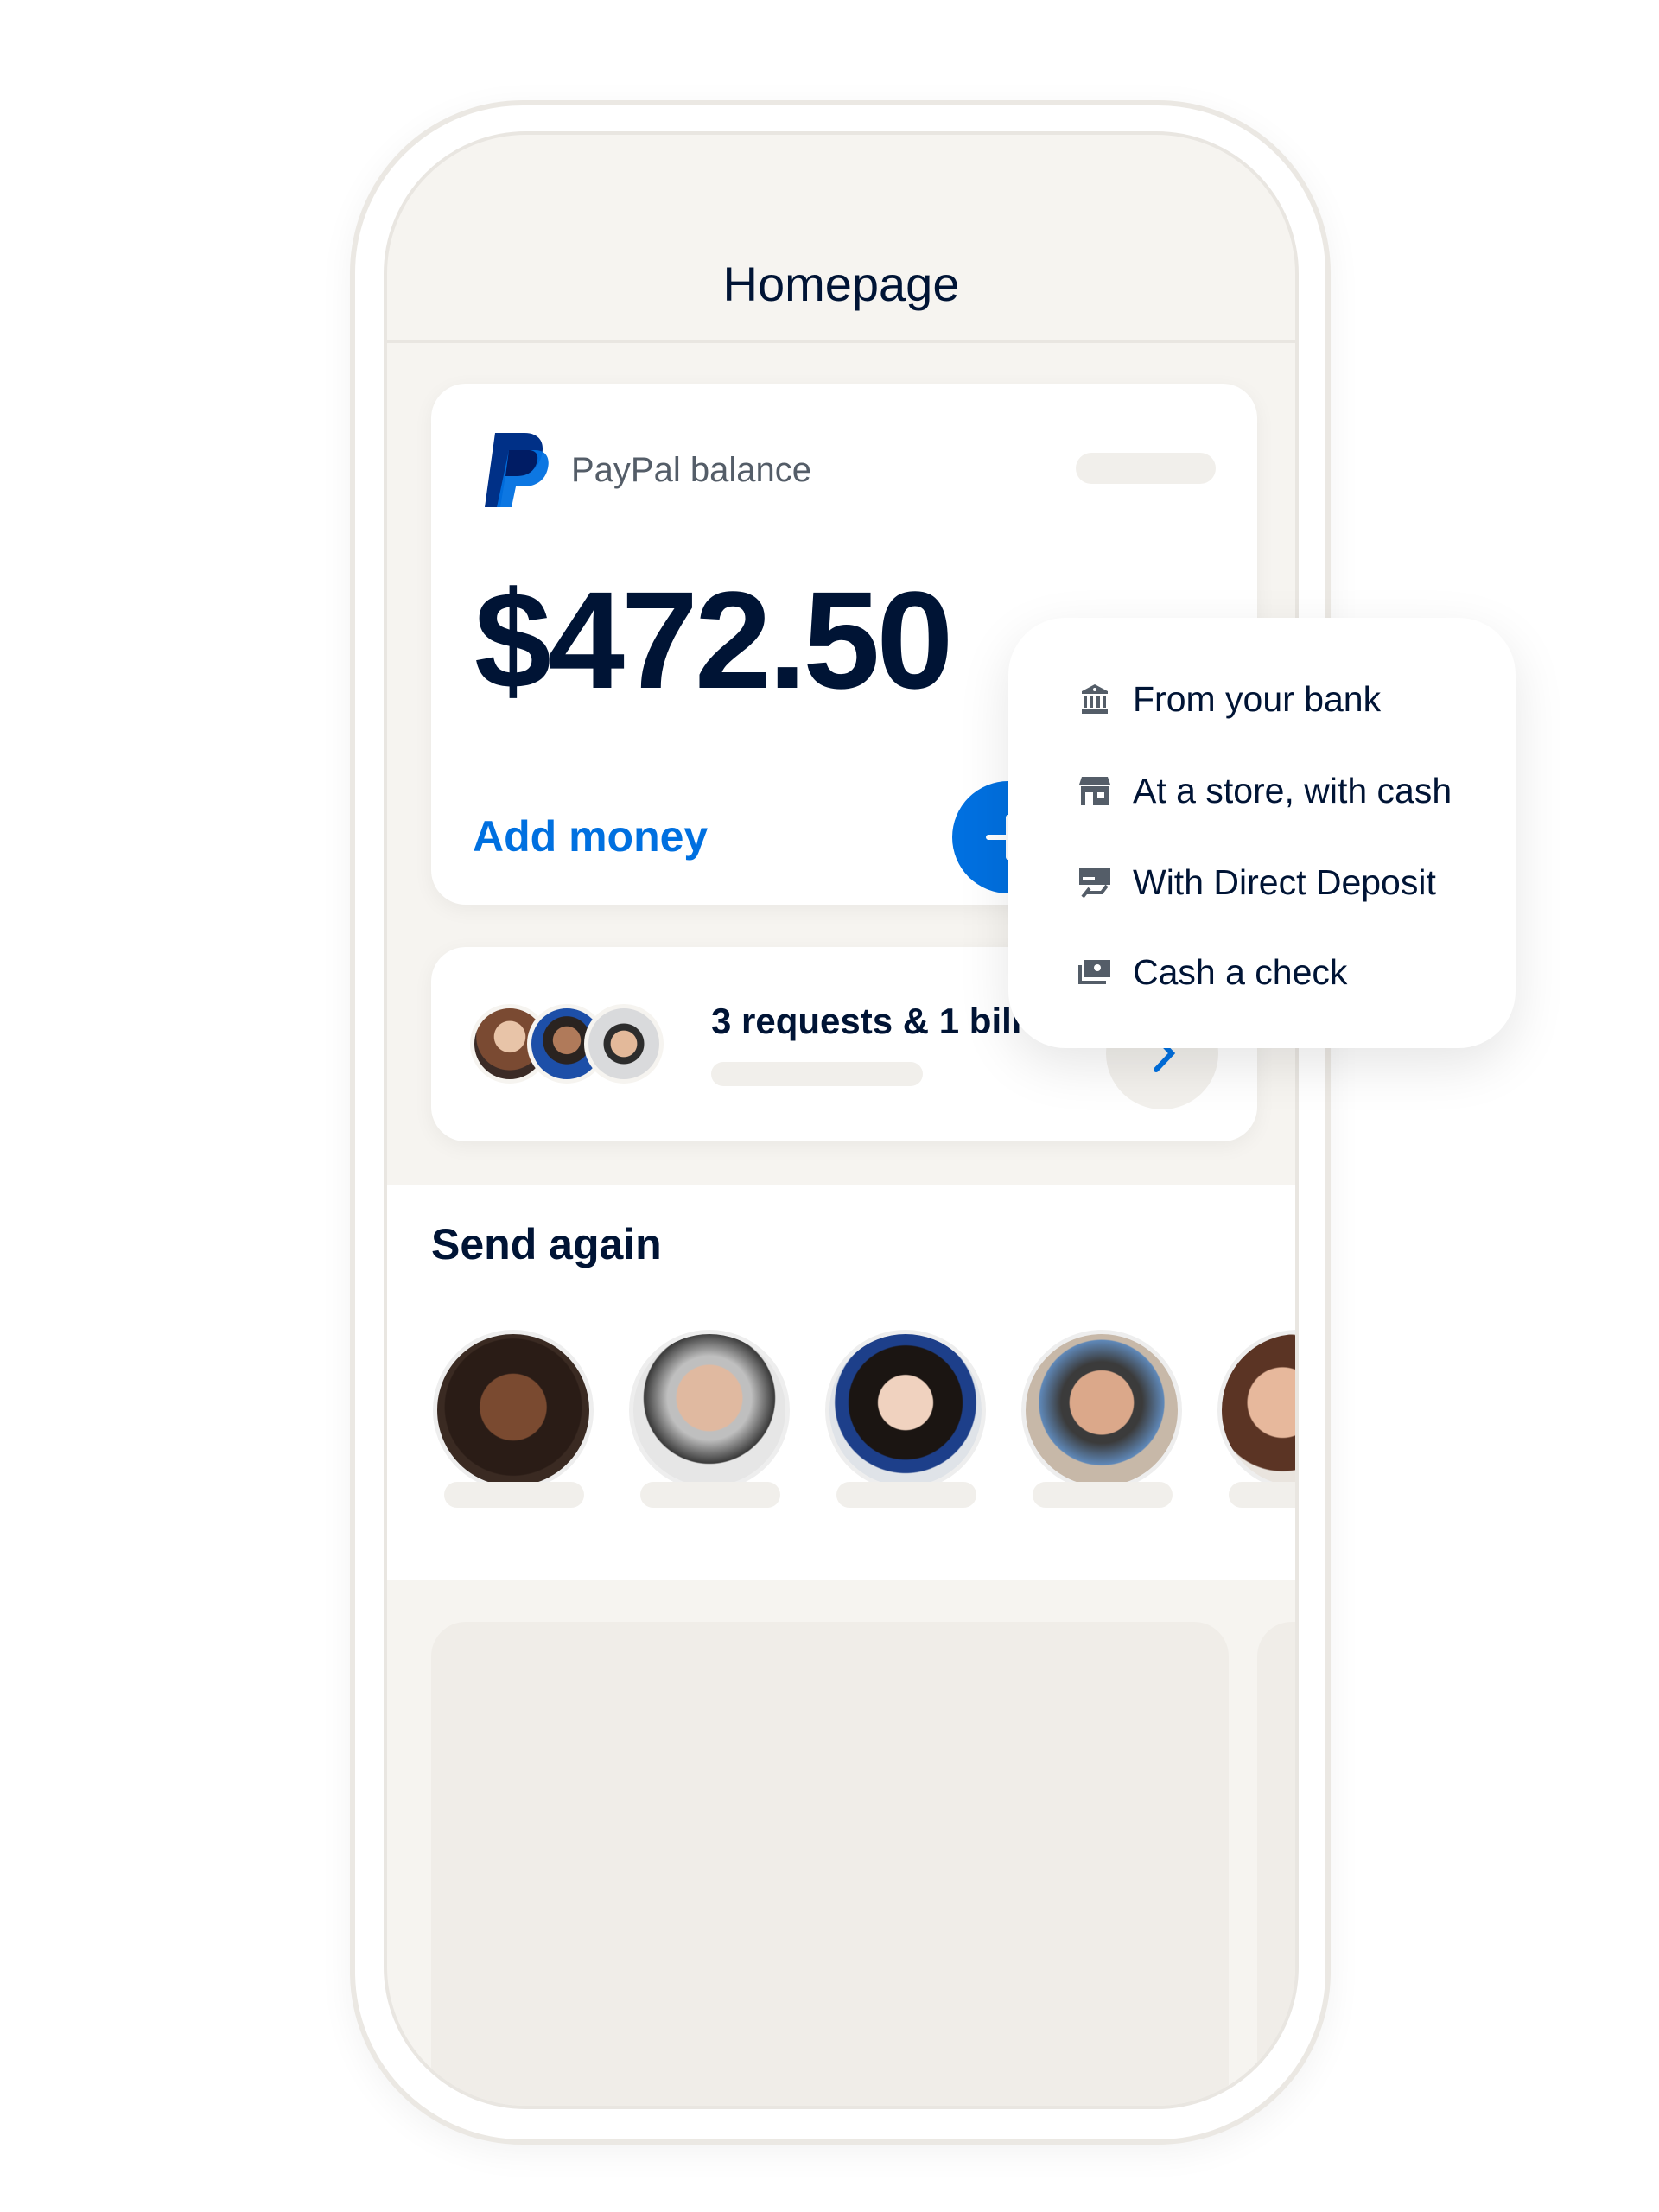  I want to click on menu-item-label: At a store, with cash, so click(1292, 790).